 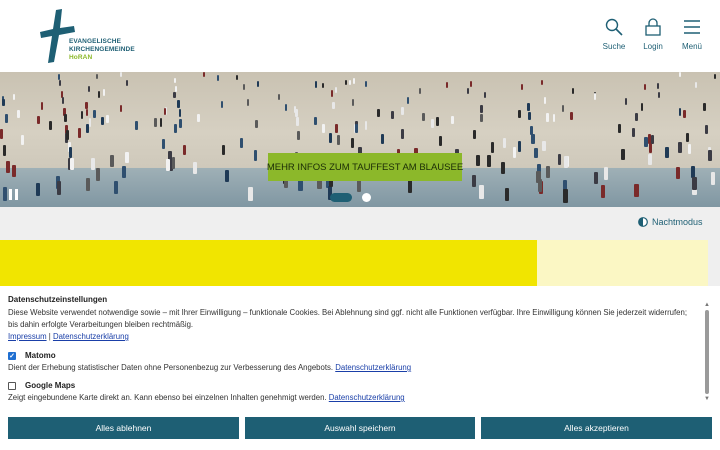 I want to click on option-matomo: ✓ Matomo, so click(x=32, y=355).